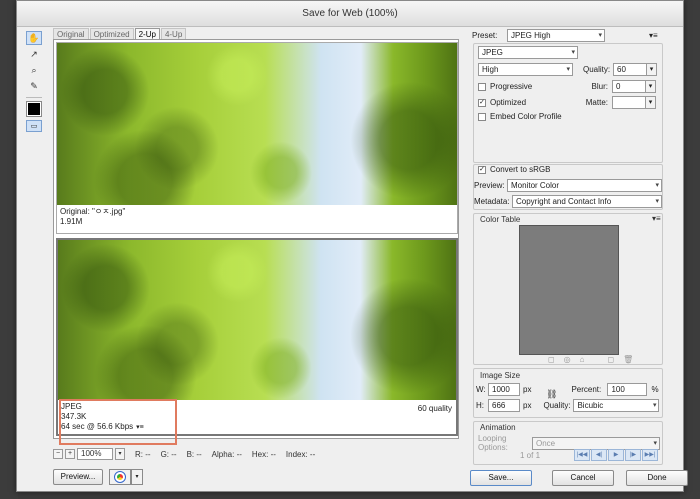 The image size is (700, 499). I want to click on quality-field: 60, so click(630, 69).